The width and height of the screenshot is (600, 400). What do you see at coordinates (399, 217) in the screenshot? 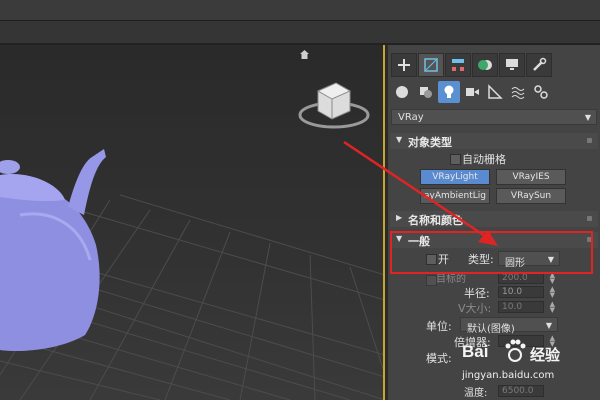
I see `expand-triangle-icon: ▶` at bounding box center [399, 217].